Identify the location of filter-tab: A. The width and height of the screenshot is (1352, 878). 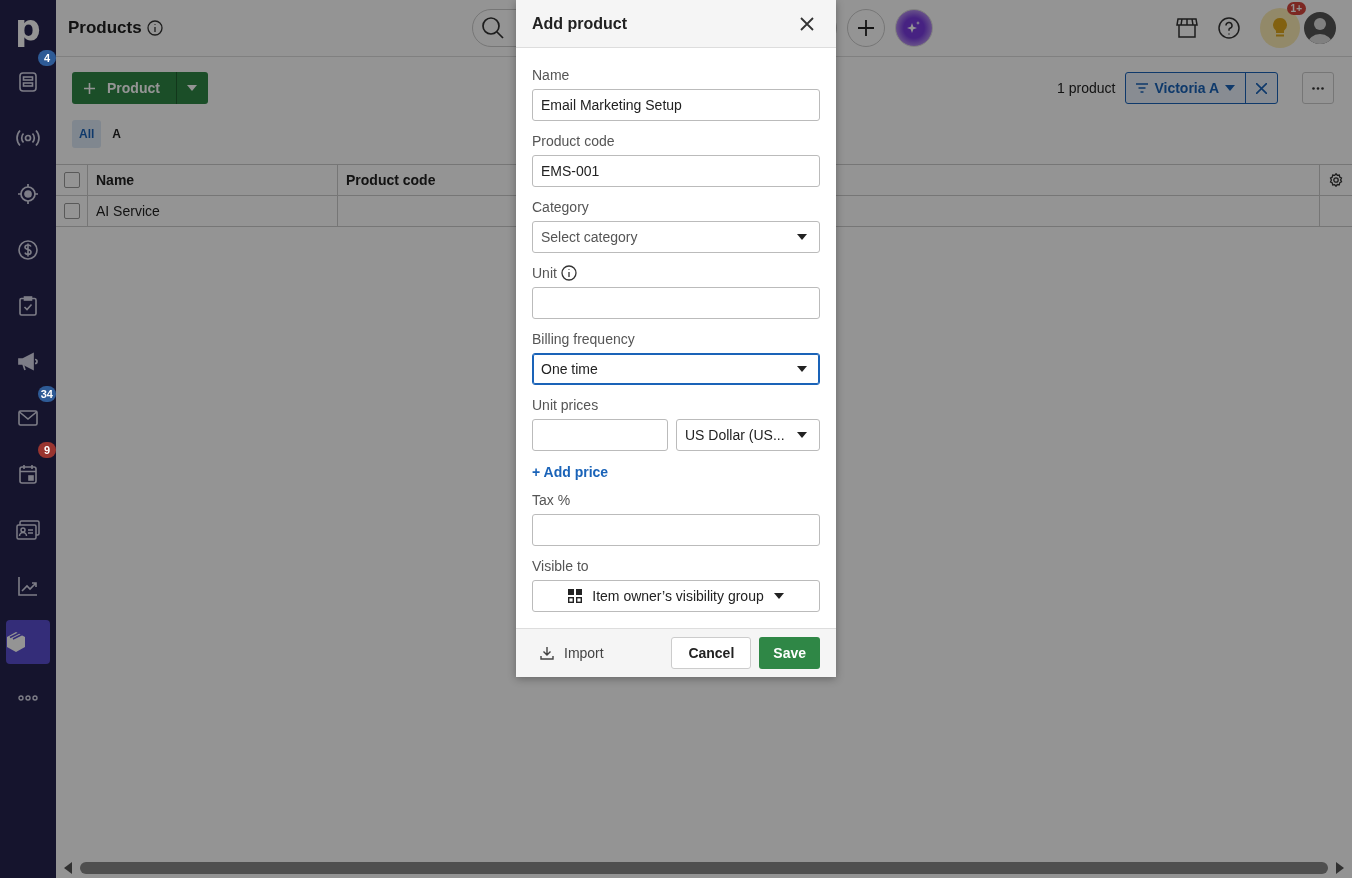
(116, 134).